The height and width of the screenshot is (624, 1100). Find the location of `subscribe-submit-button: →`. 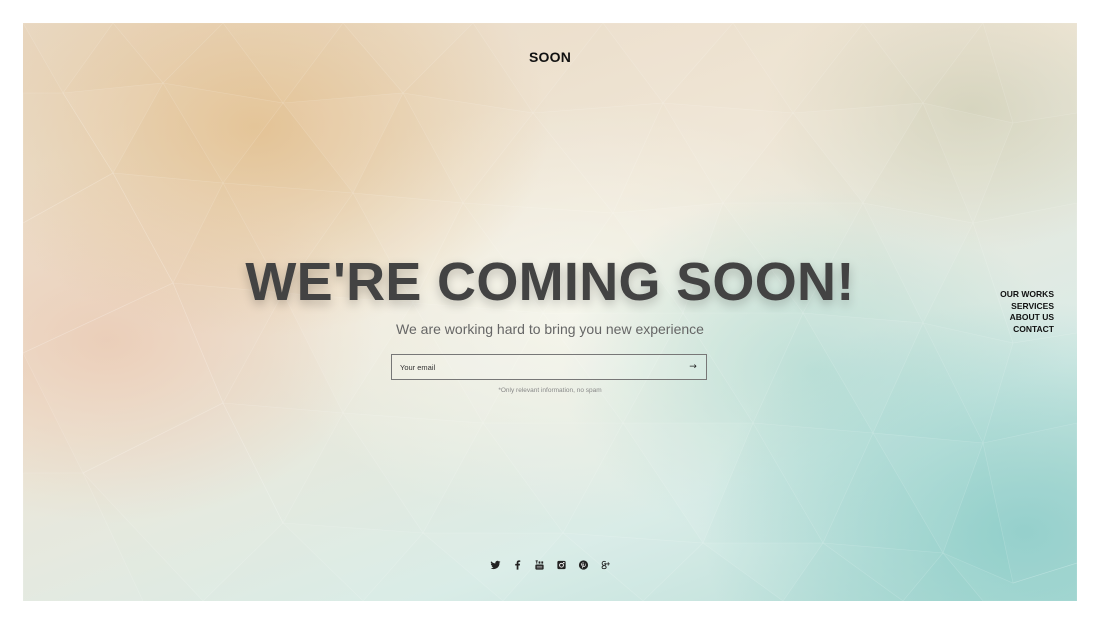

subscribe-submit-button: → is located at coordinates (693, 367).